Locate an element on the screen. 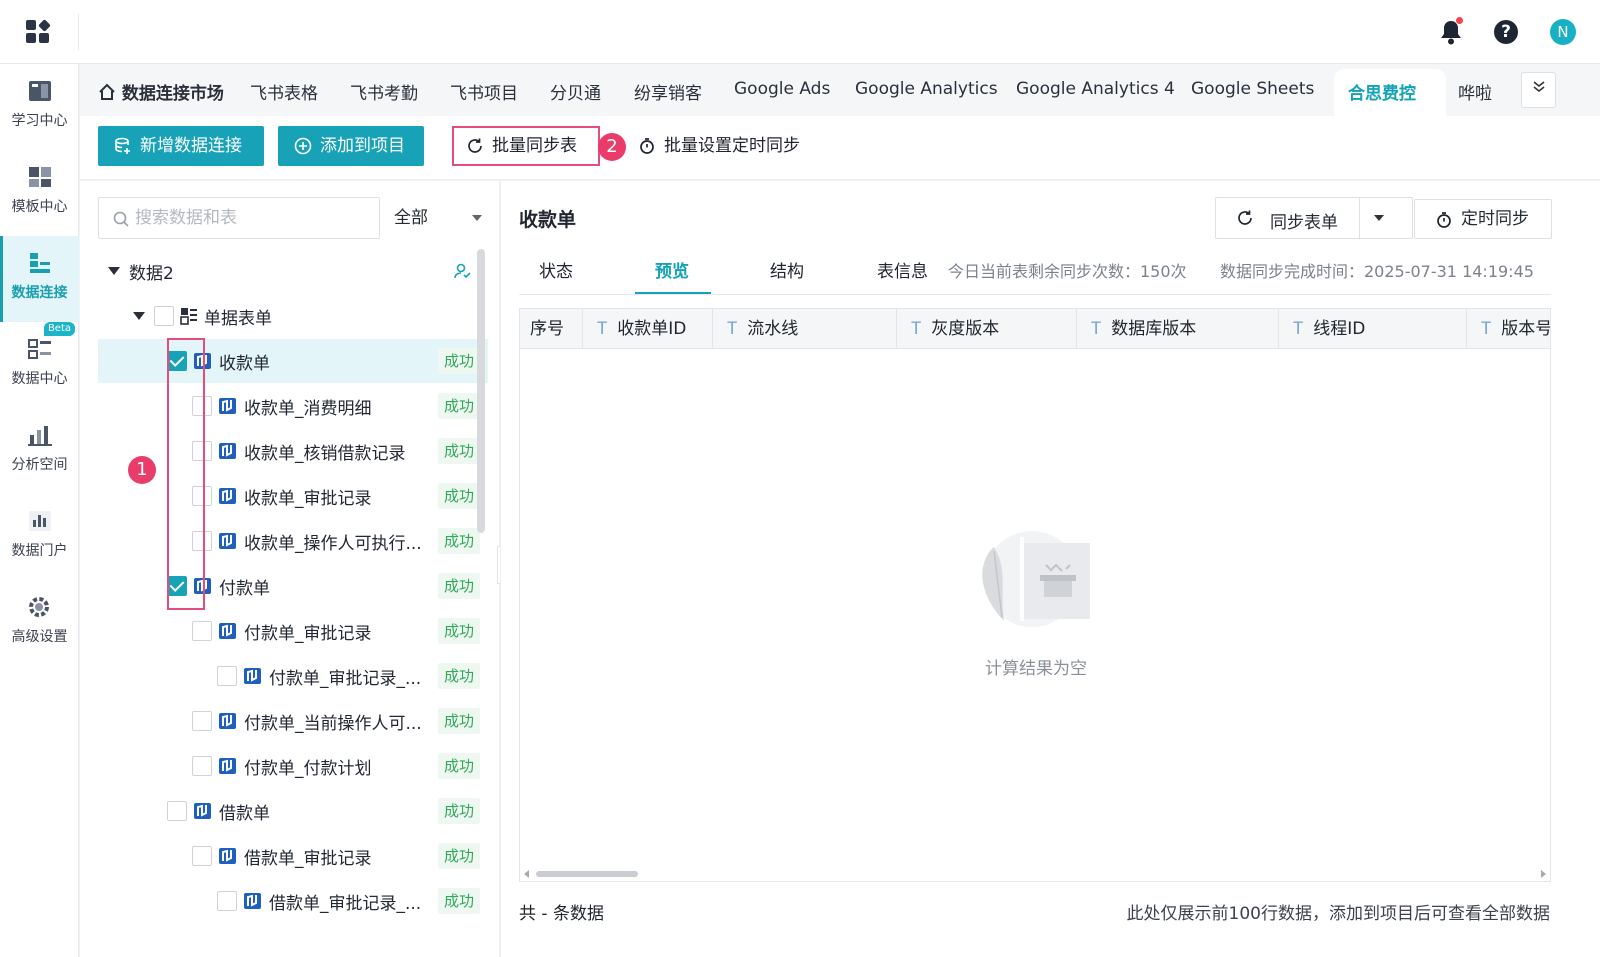 Image resolution: width=1600 pixels, height=957 pixels. scrollbar-thumb is located at coordinates (587, 874).